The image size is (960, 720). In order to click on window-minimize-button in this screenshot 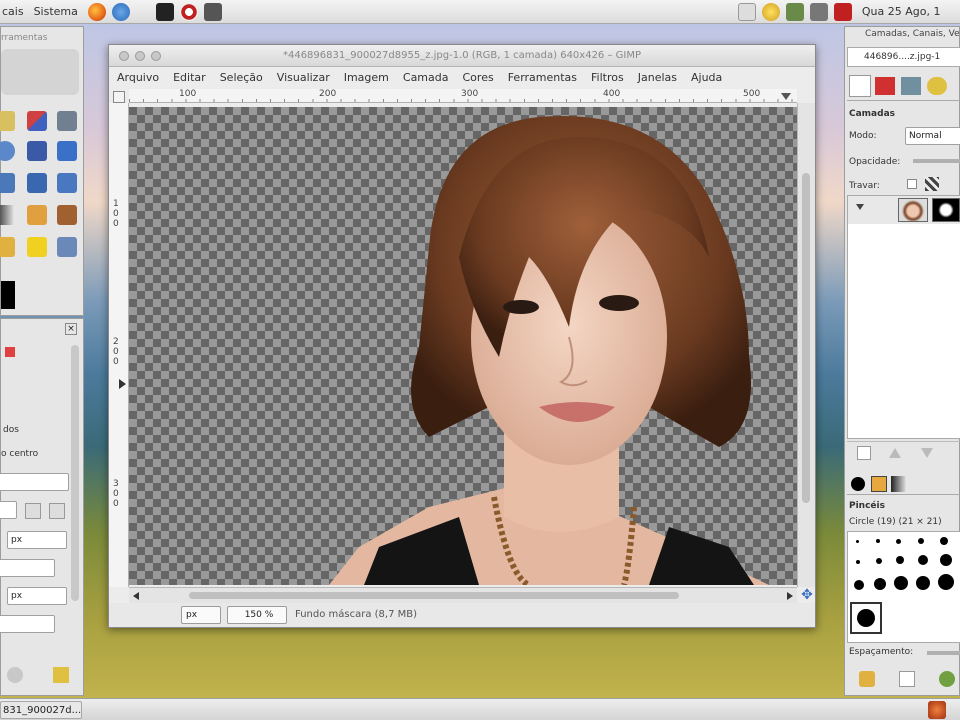, I will do `click(140, 56)`.